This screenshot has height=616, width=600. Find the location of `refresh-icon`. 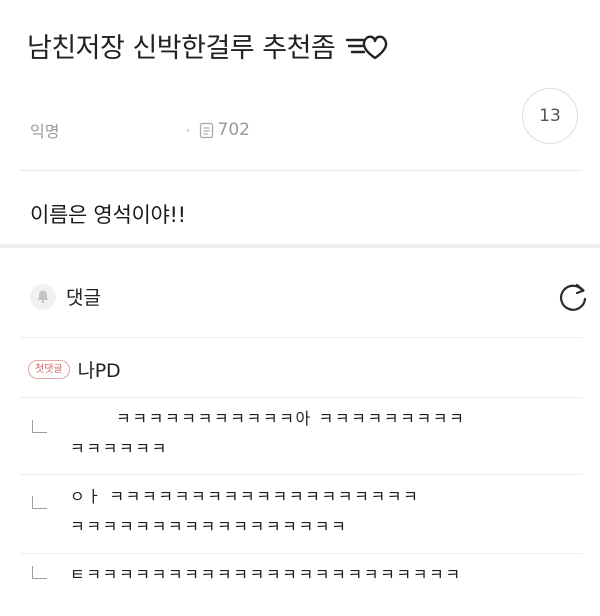

refresh-icon is located at coordinates (573, 297).